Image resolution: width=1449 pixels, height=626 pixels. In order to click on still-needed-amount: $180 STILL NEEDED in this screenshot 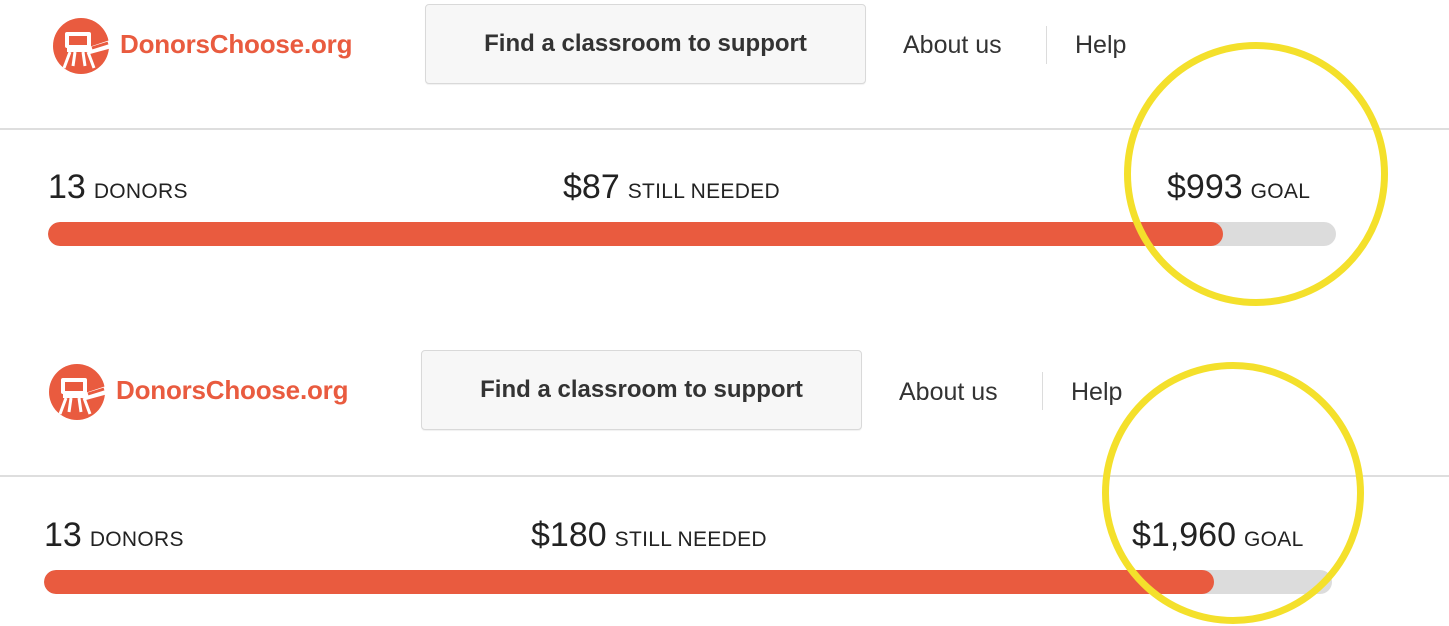, I will do `click(649, 535)`.